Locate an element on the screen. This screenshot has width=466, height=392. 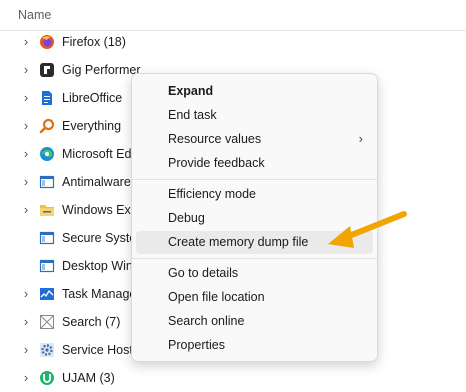
everything-search-icon is located at coordinates (47, 126).